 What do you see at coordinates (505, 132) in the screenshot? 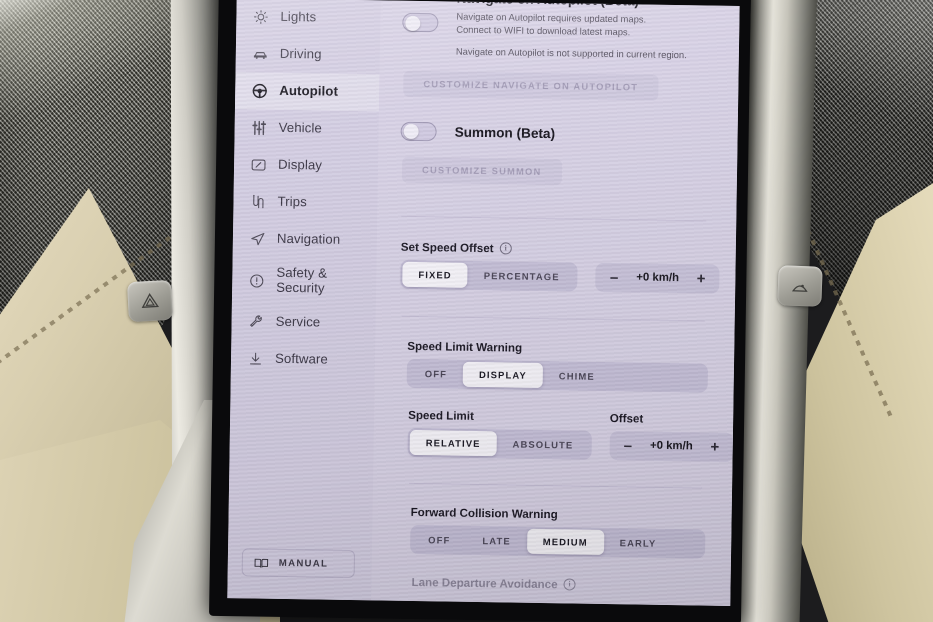
I see `summon-title: Summon (Beta)` at bounding box center [505, 132].